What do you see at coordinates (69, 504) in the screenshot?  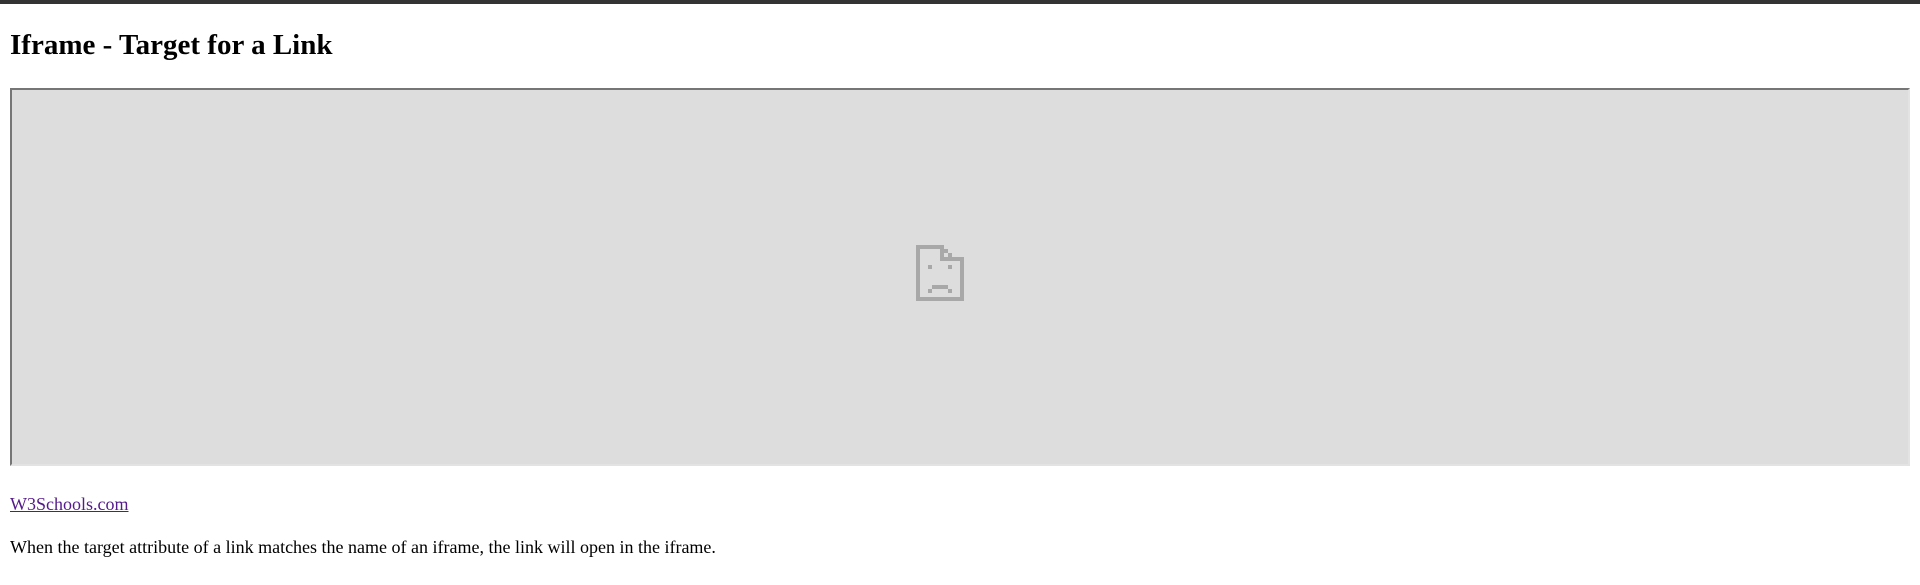 I see `w3schools-link: W3Schools.com` at bounding box center [69, 504].